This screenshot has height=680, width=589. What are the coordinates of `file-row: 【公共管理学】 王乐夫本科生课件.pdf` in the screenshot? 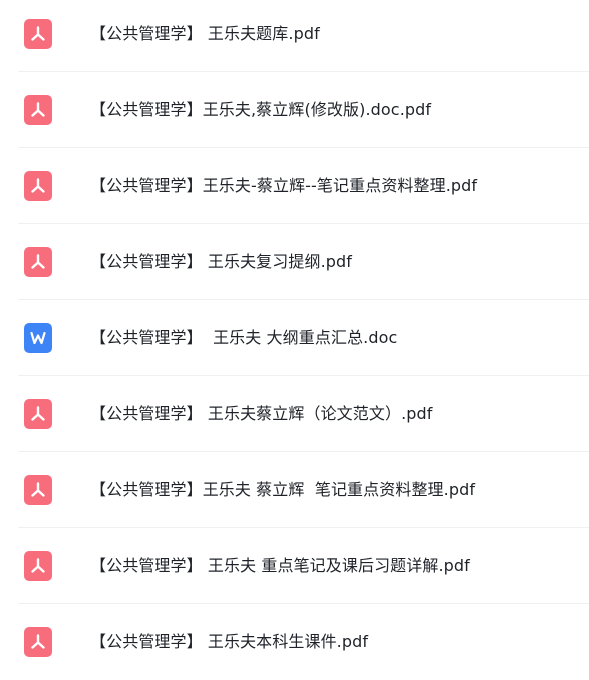 It's located at (303, 642).